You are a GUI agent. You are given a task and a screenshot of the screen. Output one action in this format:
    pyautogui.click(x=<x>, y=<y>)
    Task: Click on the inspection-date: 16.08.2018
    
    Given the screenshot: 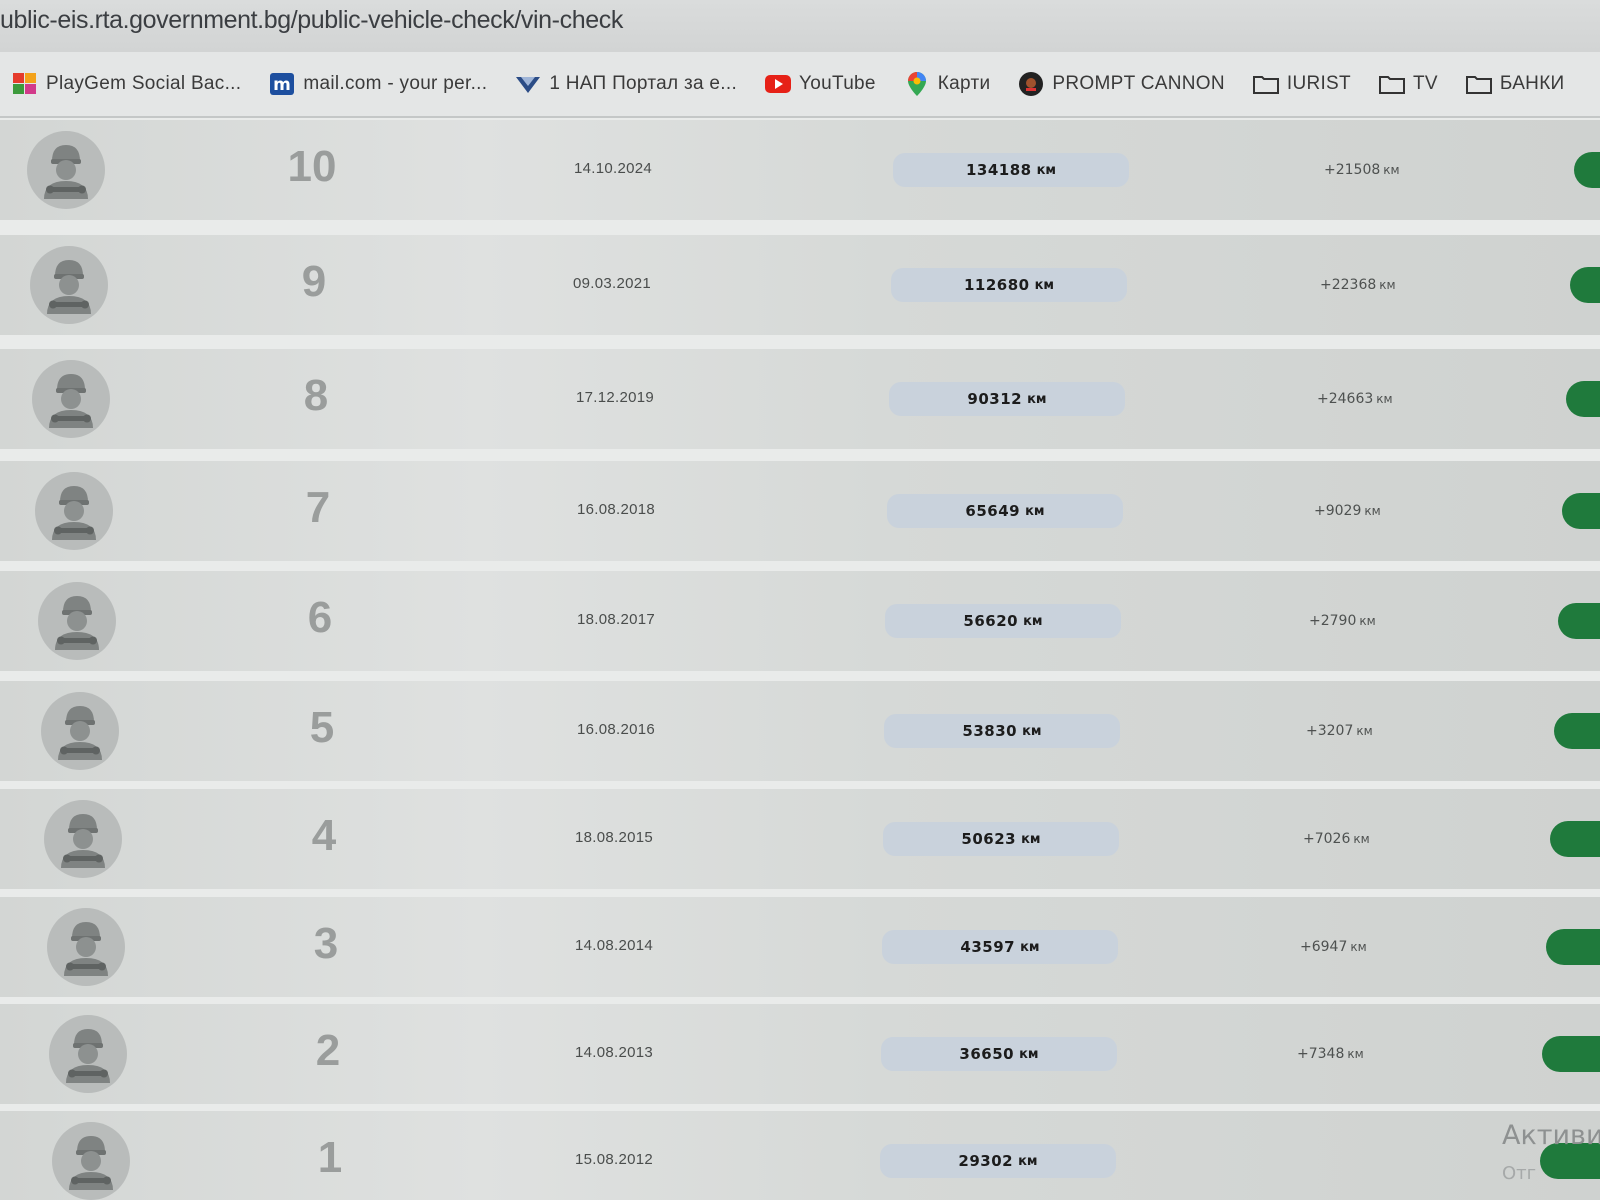 What is the action you would take?
    pyautogui.click(x=616, y=509)
    